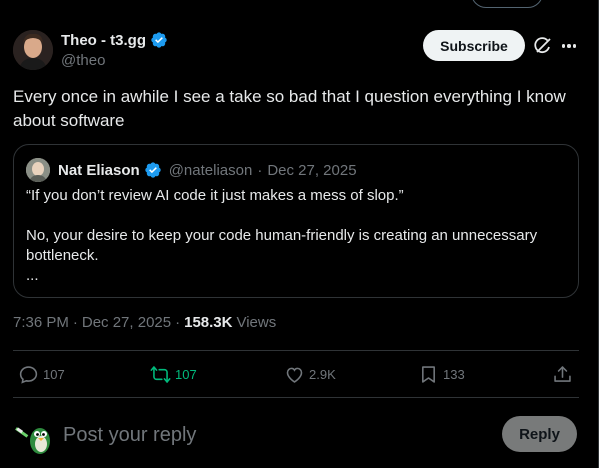  I want to click on author-handle: @theo, so click(83, 60).